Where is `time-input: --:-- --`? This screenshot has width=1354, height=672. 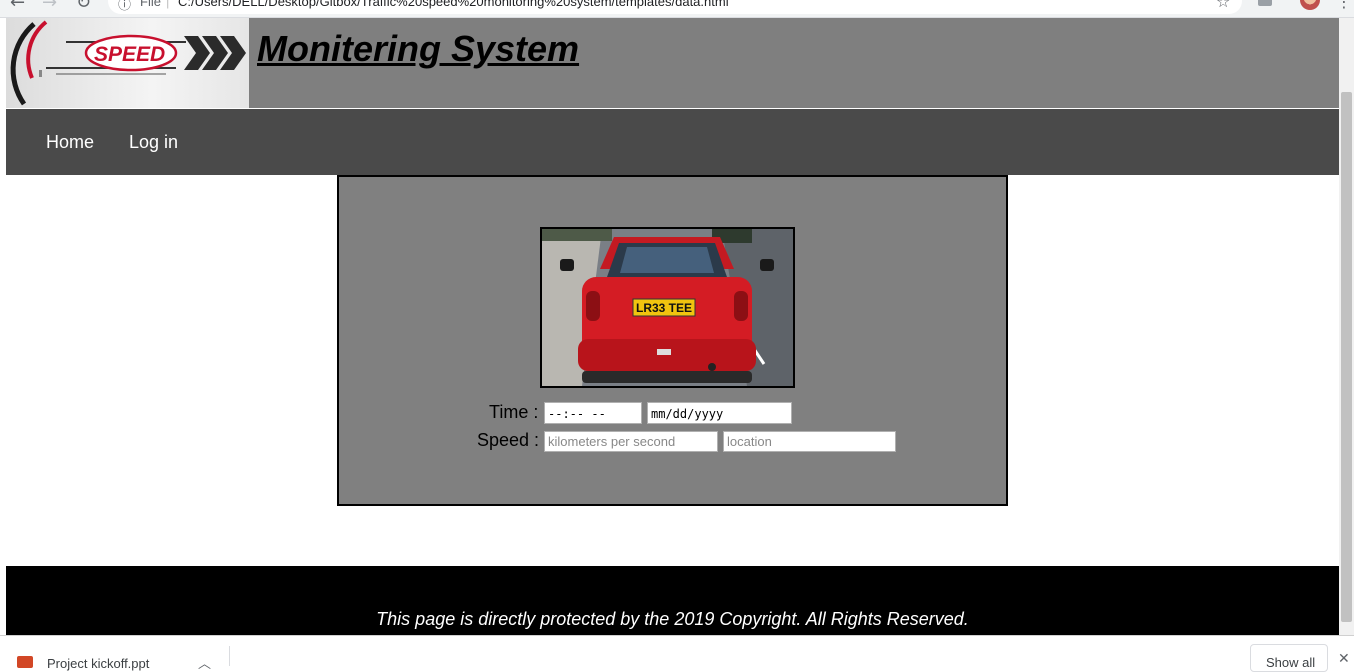 time-input: --:-- -- is located at coordinates (593, 413).